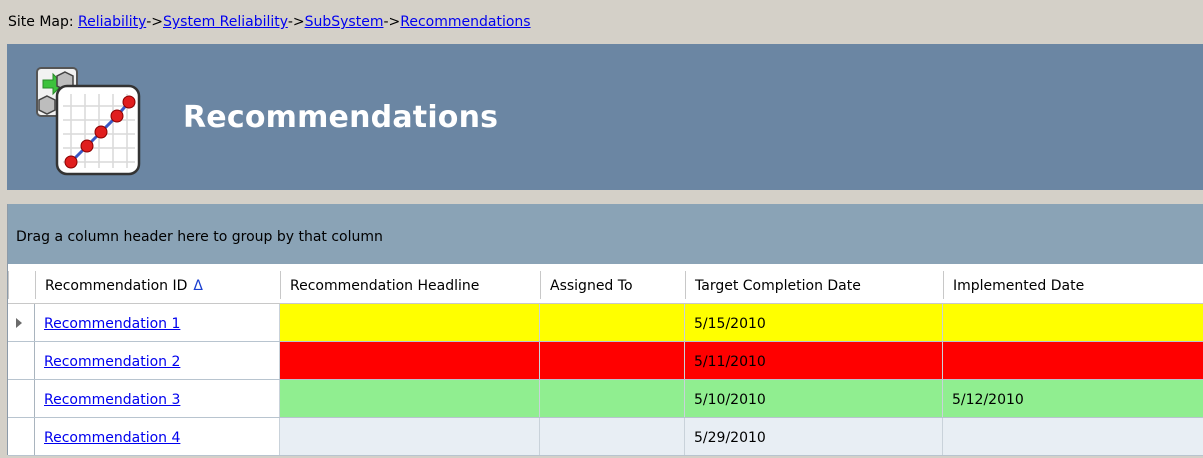 This screenshot has width=1203, height=458. What do you see at coordinates (41, 22) in the screenshot?
I see `site-map-label: Site Map:` at bounding box center [41, 22].